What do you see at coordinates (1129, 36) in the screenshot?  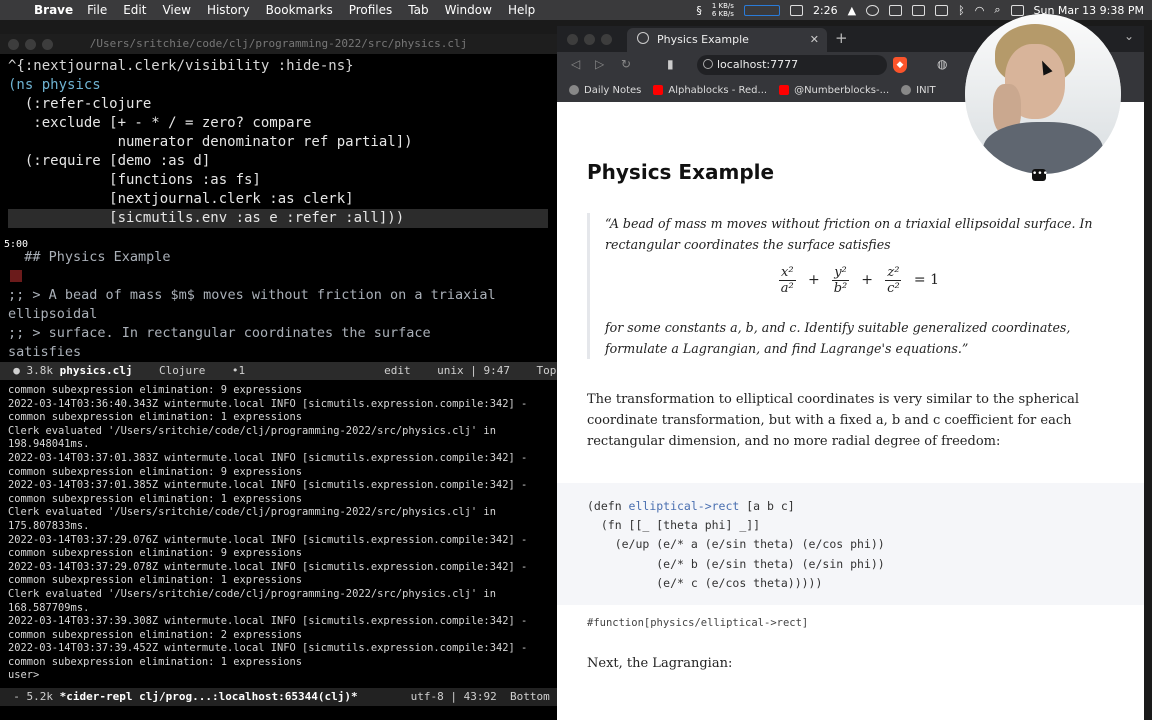 I see `chevron-down-icon: ⌄` at bounding box center [1129, 36].